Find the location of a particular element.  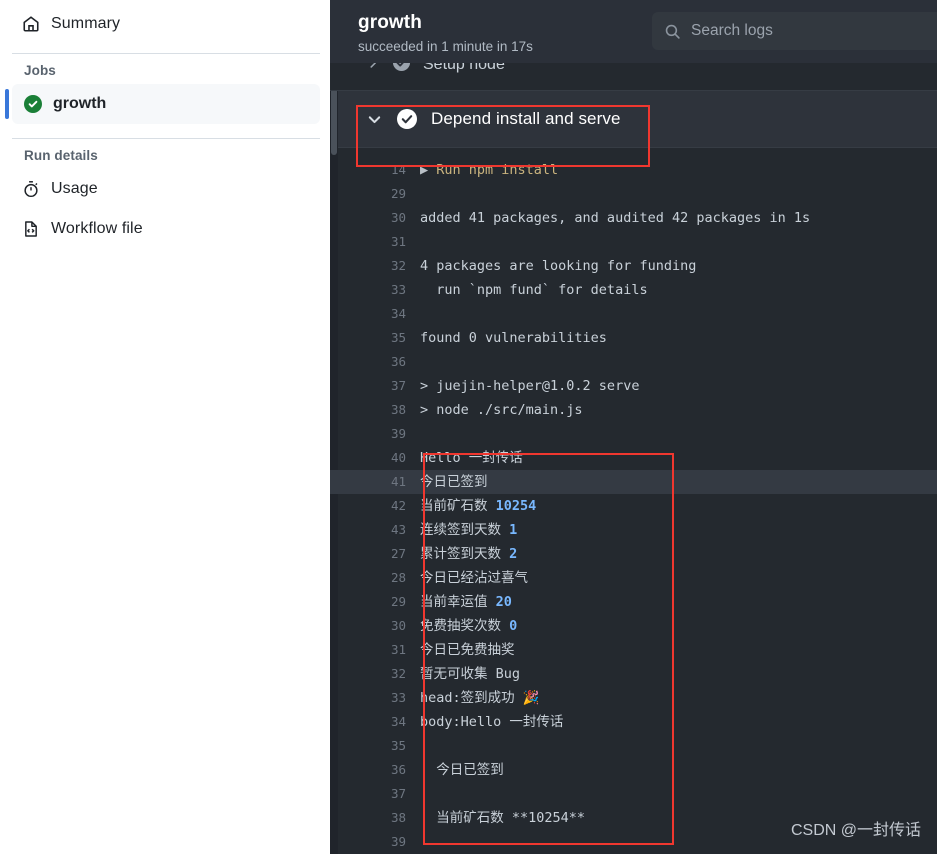

log-line: 43 连续签到天数 1 is located at coordinates (633, 530).